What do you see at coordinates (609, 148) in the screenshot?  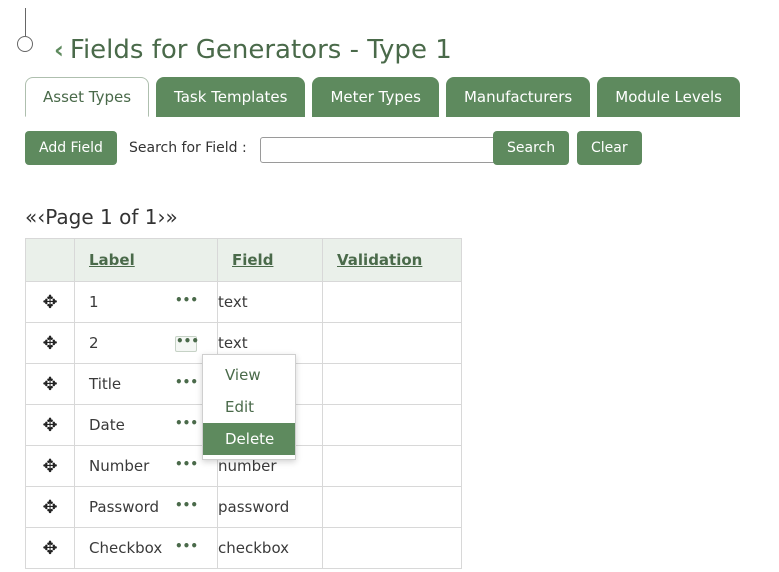 I see `clear-button: Clear` at bounding box center [609, 148].